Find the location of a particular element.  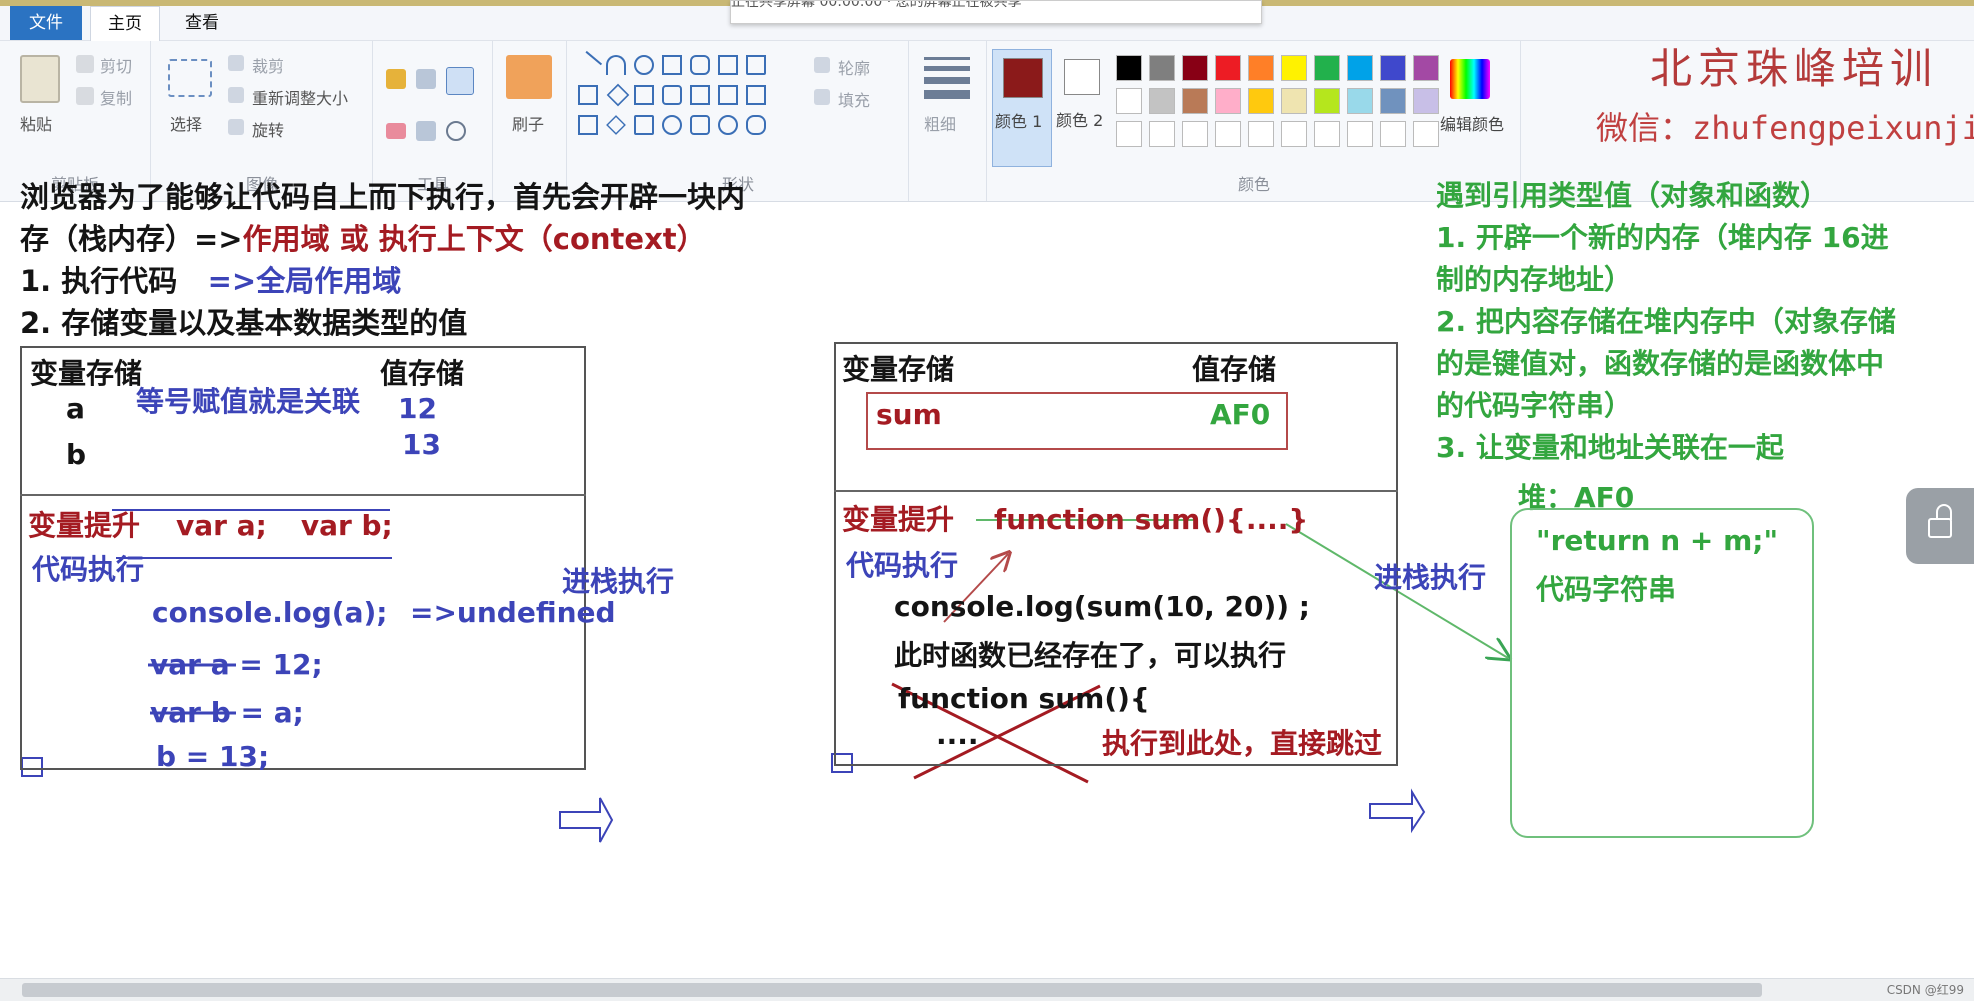

var-b-label: b is located at coordinates (76, 454).